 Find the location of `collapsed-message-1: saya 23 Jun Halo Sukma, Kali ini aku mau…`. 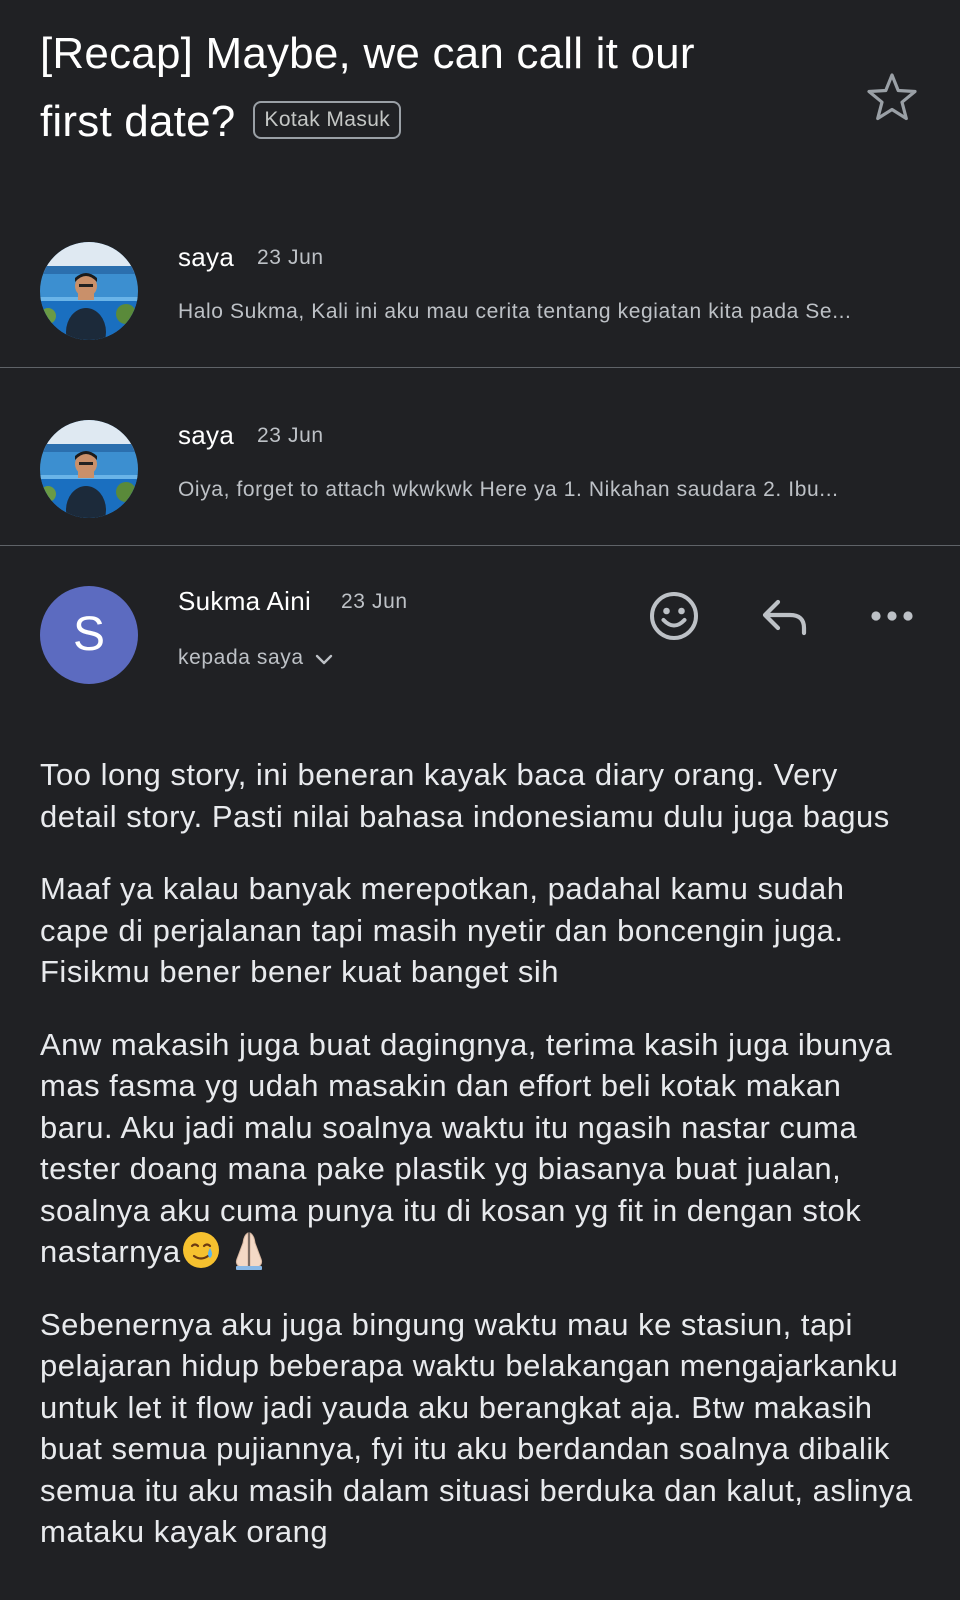

collapsed-message-1: saya 23 Jun Halo Sukma, Kali ini aku mau… is located at coordinates (480, 279).